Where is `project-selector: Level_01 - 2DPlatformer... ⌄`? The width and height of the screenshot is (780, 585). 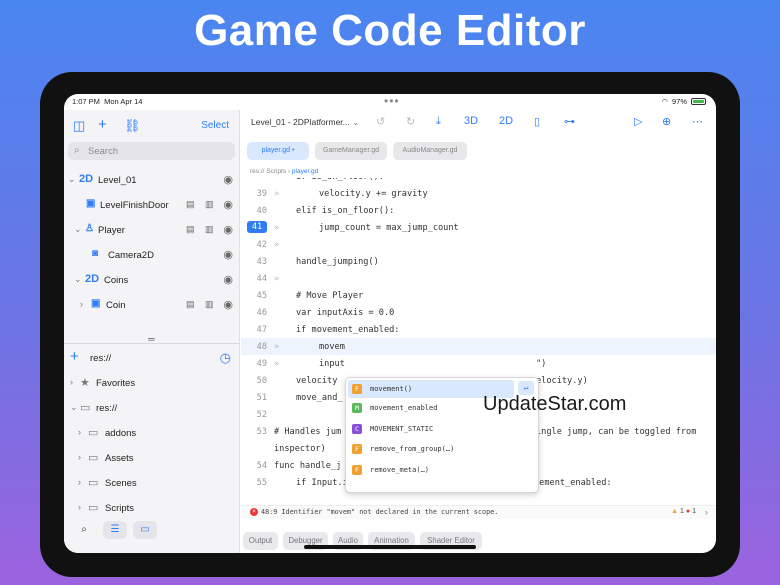 project-selector: Level_01 - 2DPlatformer... ⌄ is located at coordinates (305, 122).